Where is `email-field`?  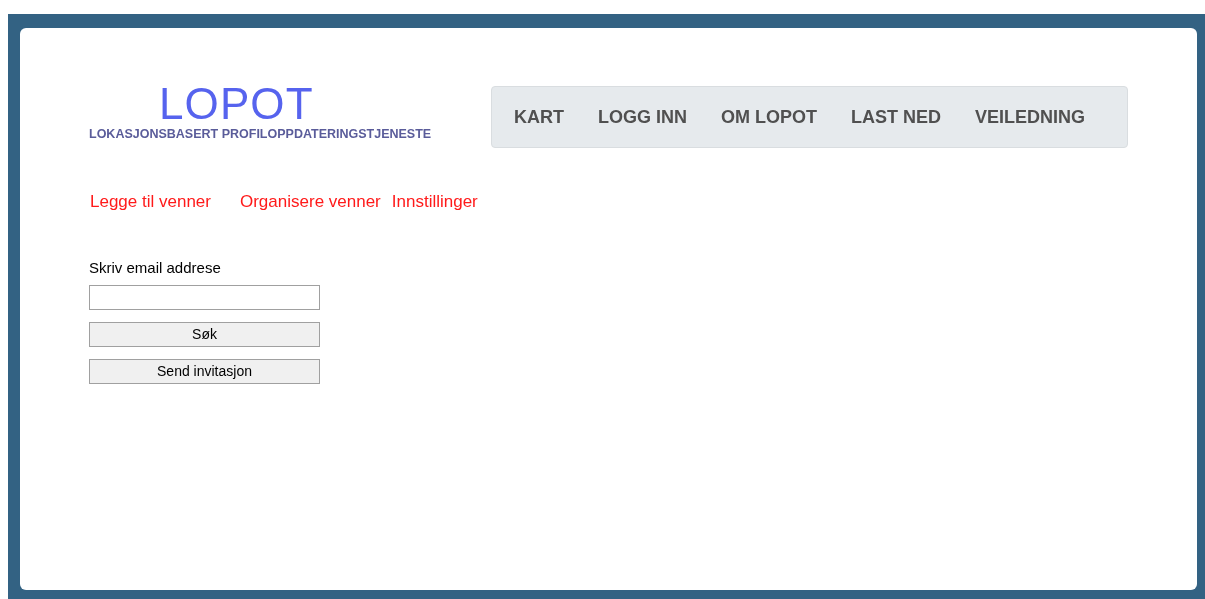
email-field is located at coordinates (204, 297).